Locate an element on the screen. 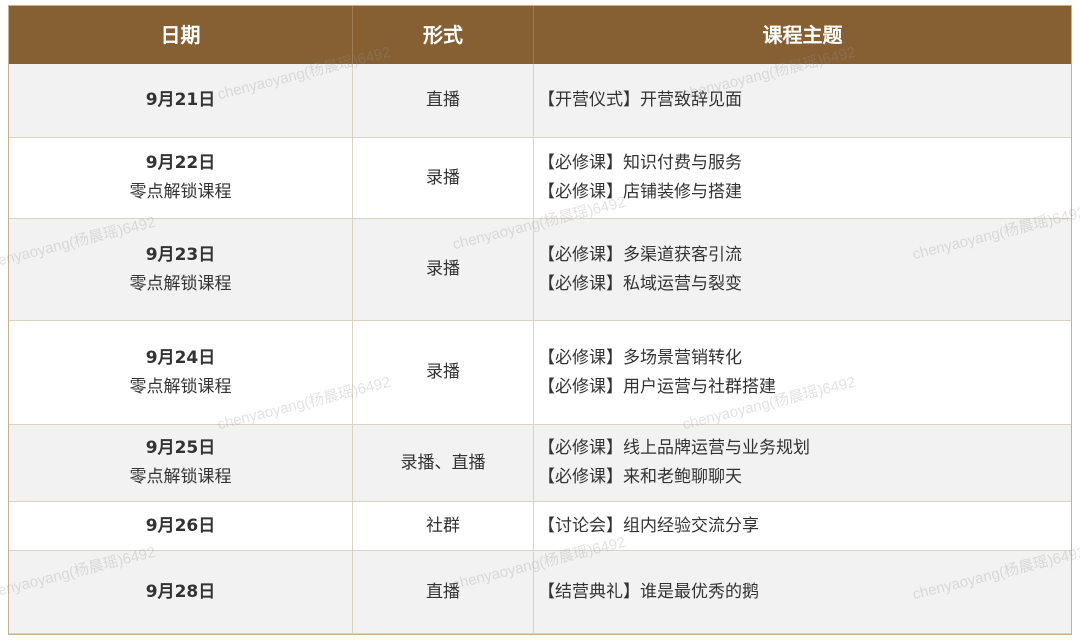  topic-line: 【必修课】多场景营销转化 is located at coordinates (640, 357).